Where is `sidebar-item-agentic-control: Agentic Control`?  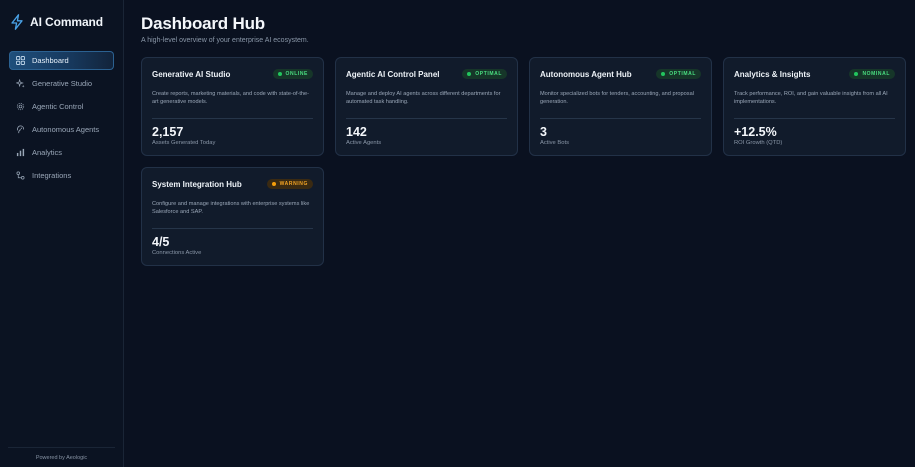 sidebar-item-agentic-control: Agentic Control is located at coordinates (61, 106).